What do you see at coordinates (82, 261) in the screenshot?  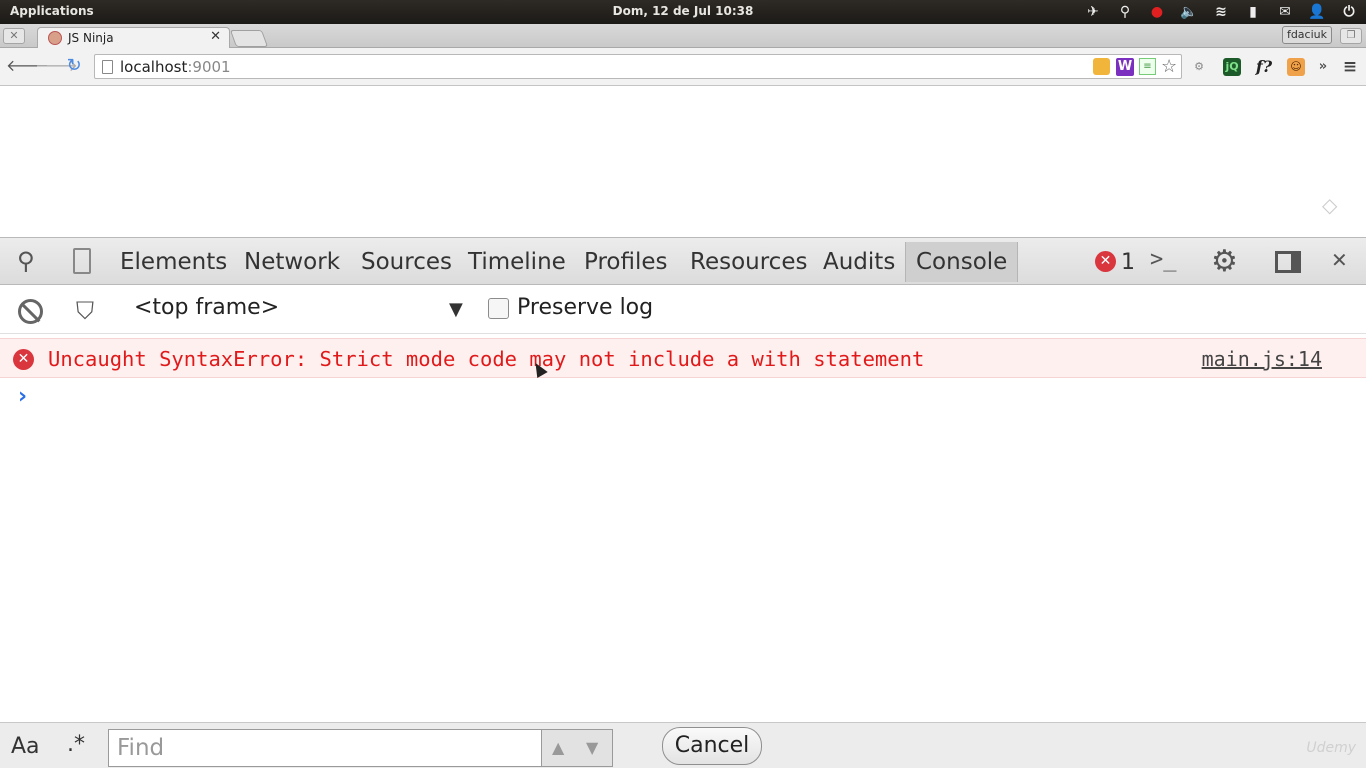 I see `device-mode-icon` at bounding box center [82, 261].